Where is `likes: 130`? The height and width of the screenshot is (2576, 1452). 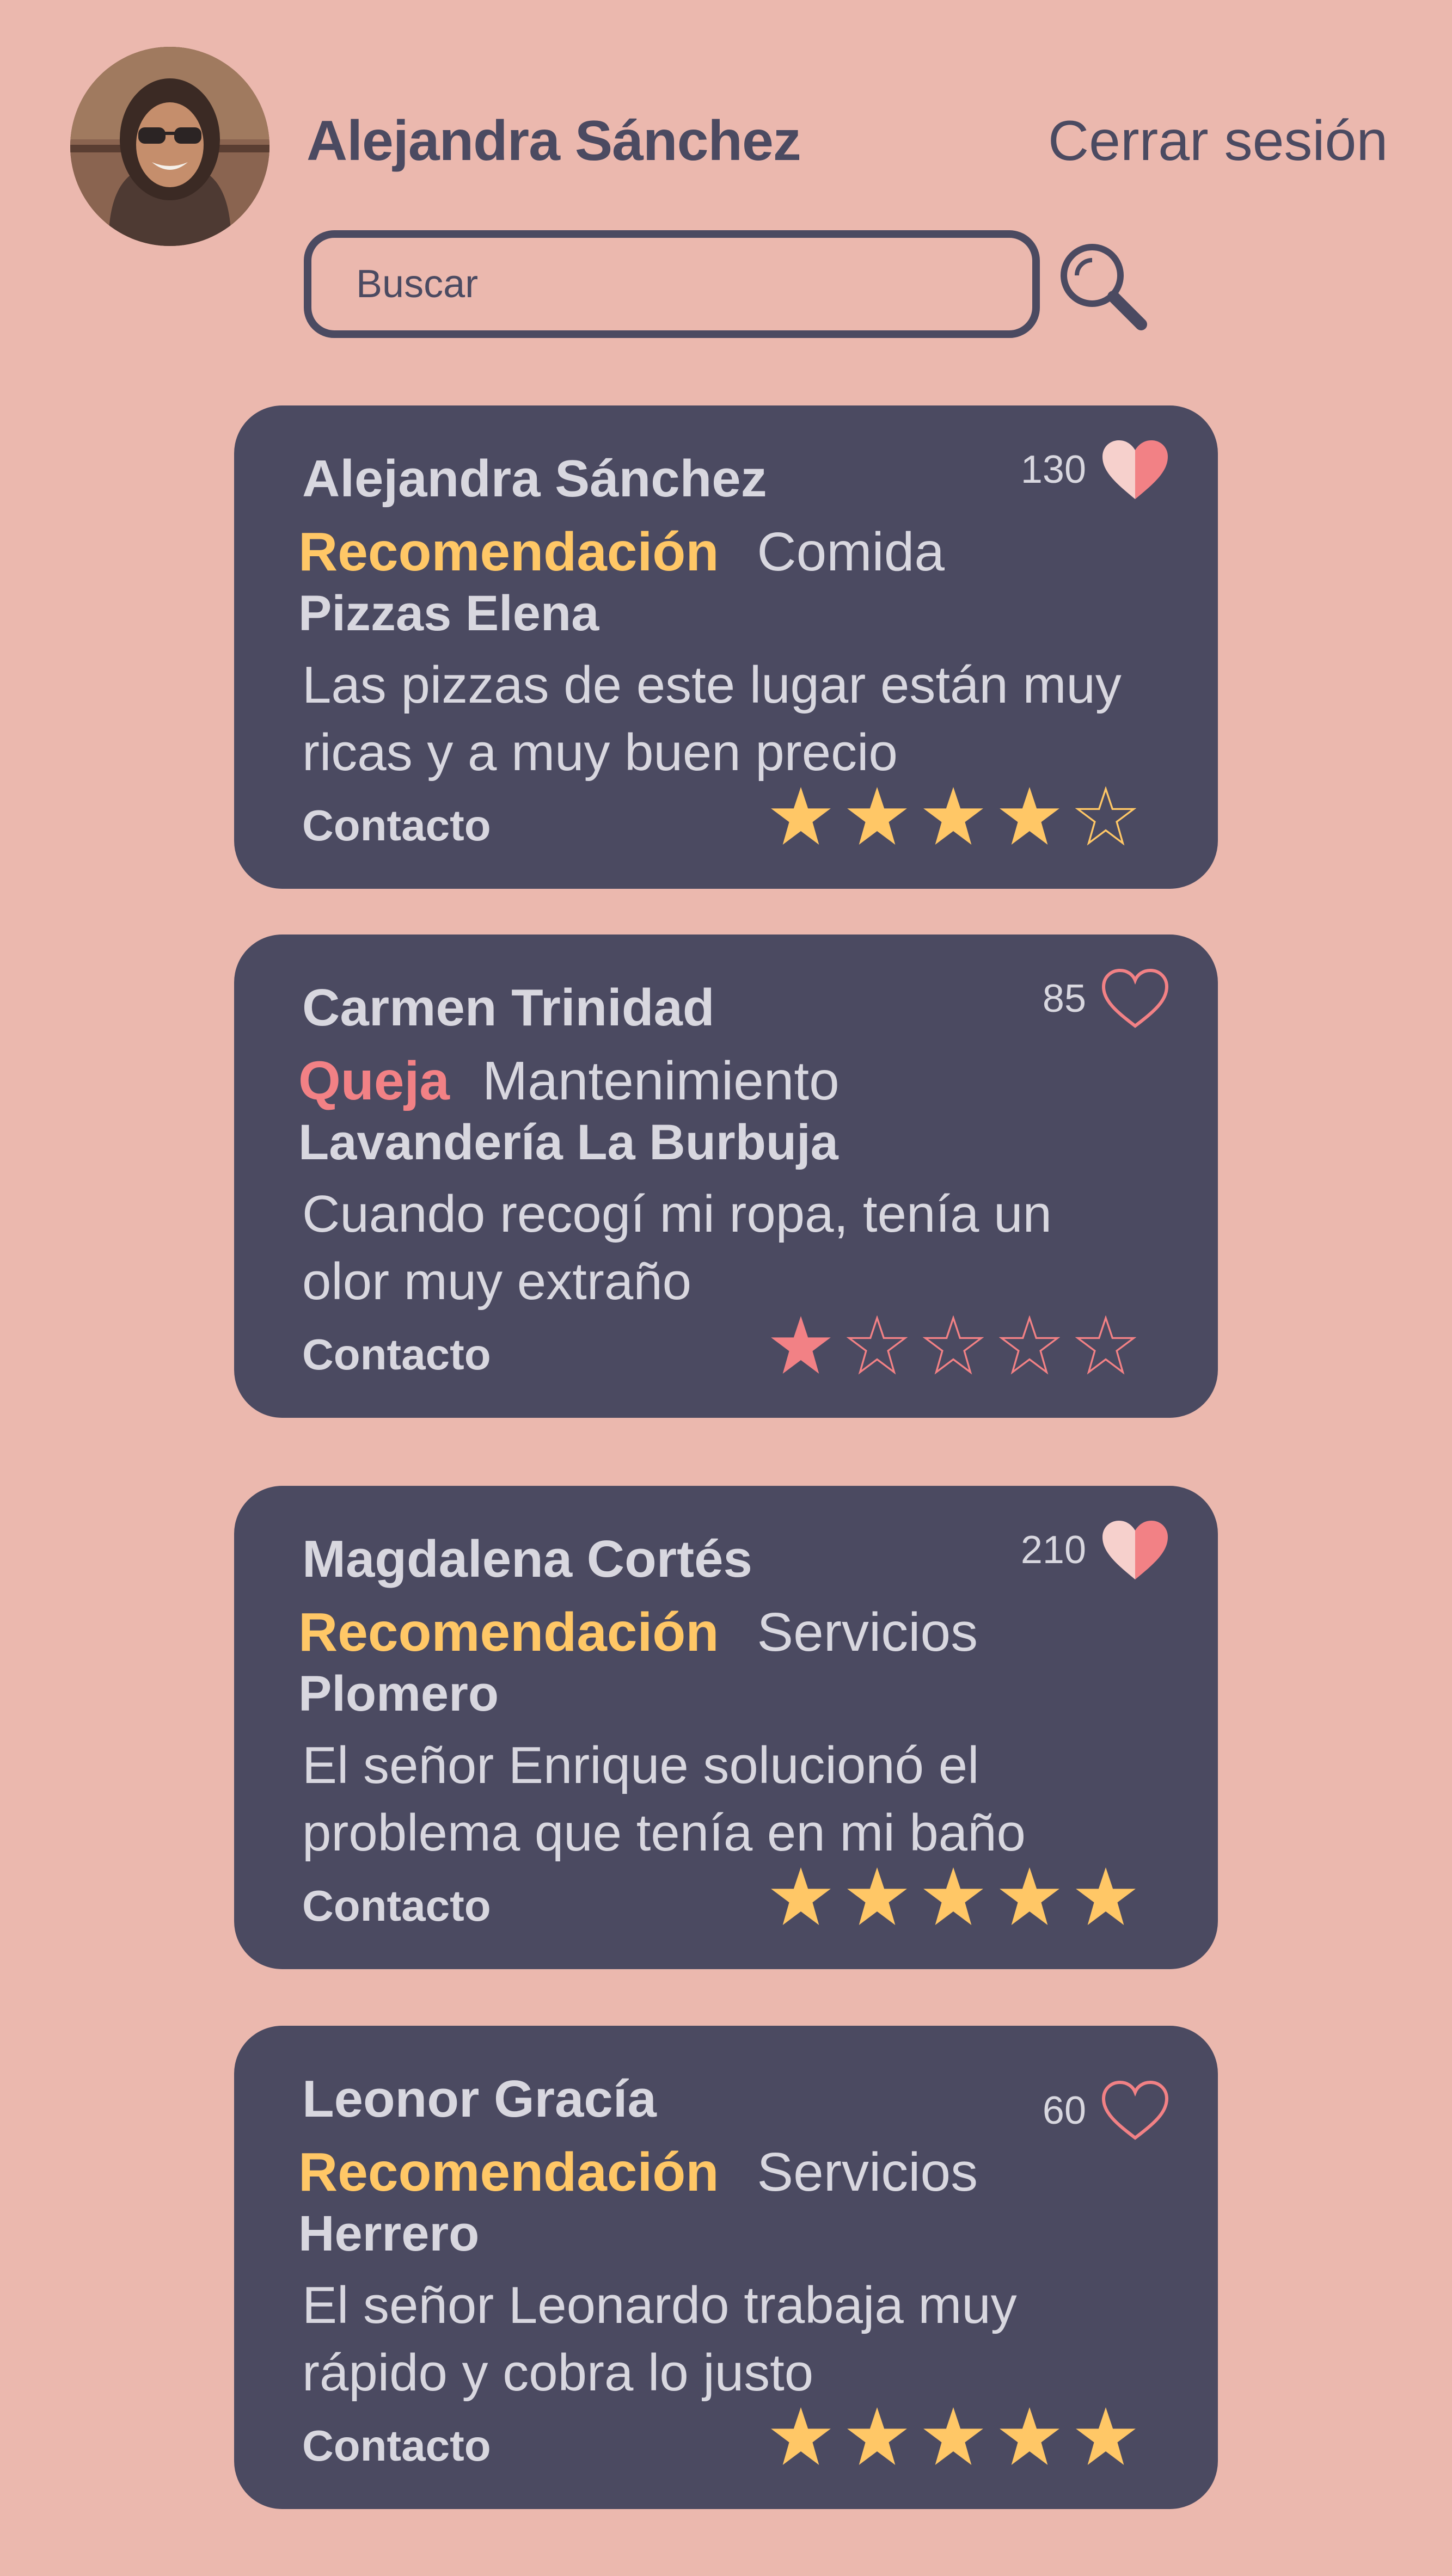 likes: 130 is located at coordinates (1095, 469).